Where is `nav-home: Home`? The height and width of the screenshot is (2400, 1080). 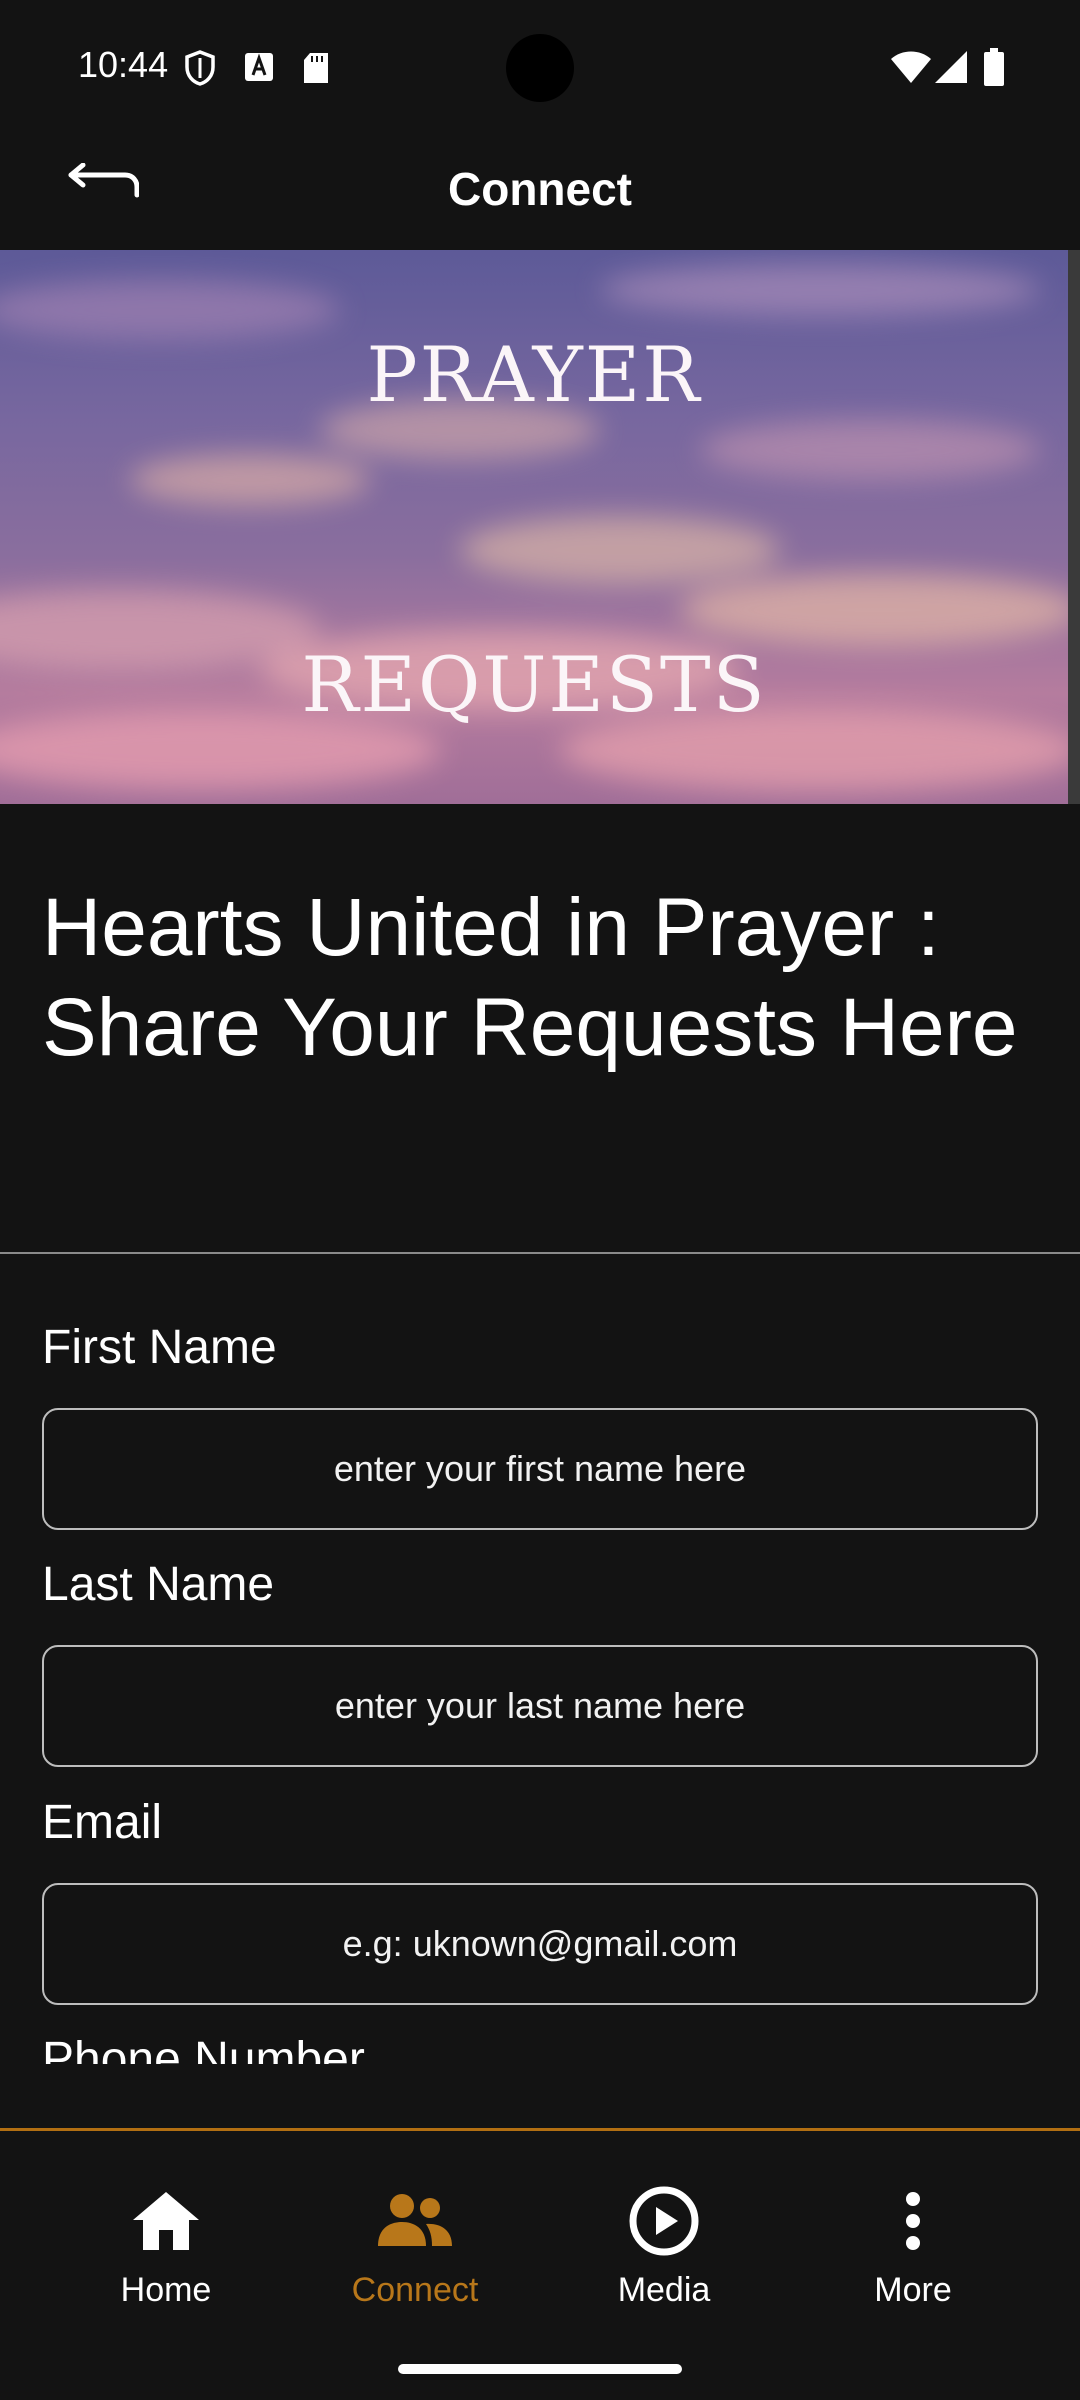
nav-home: Home is located at coordinates (166, 2231).